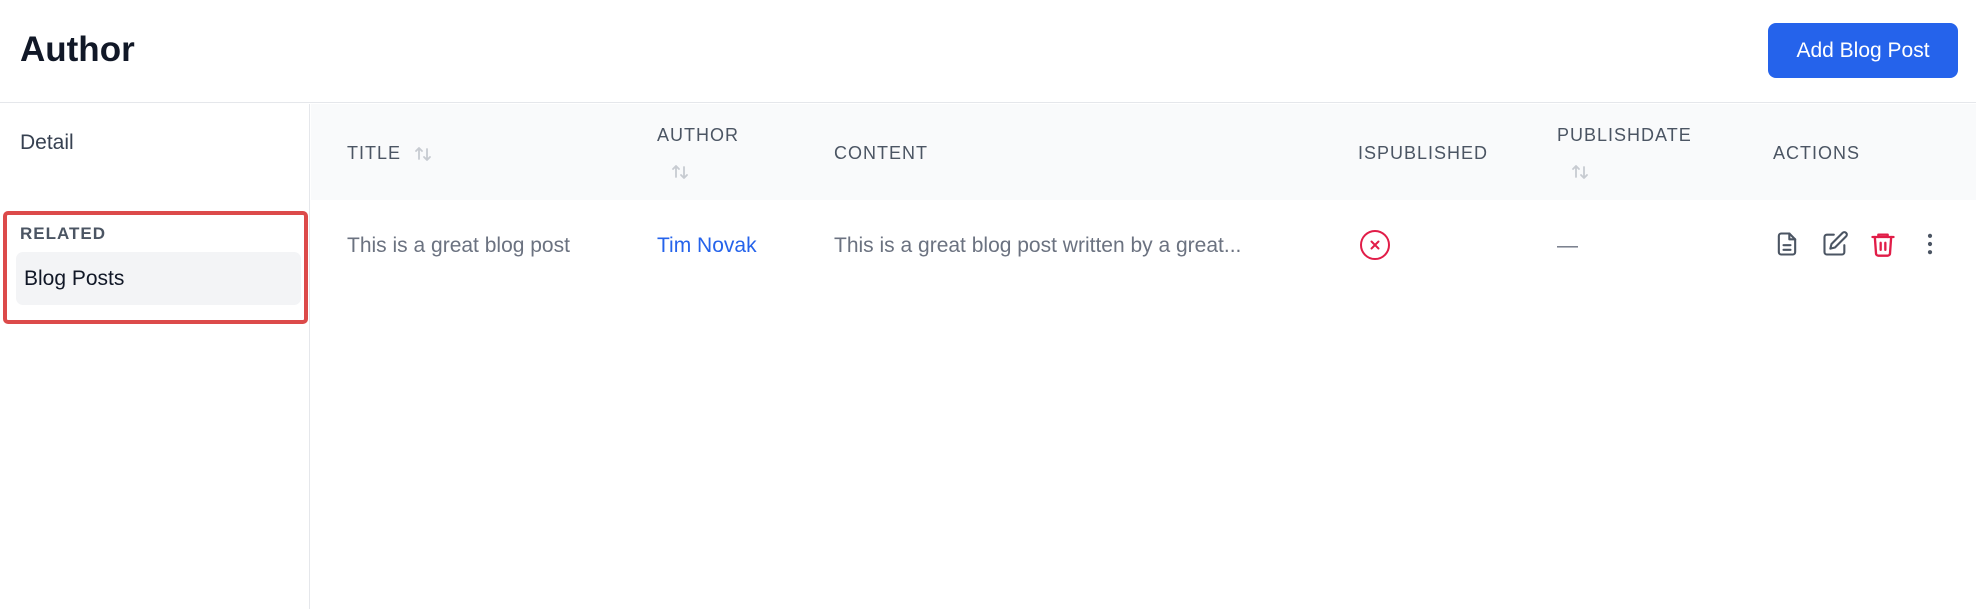  What do you see at coordinates (1787, 244) in the screenshot?
I see `view-document-icon` at bounding box center [1787, 244].